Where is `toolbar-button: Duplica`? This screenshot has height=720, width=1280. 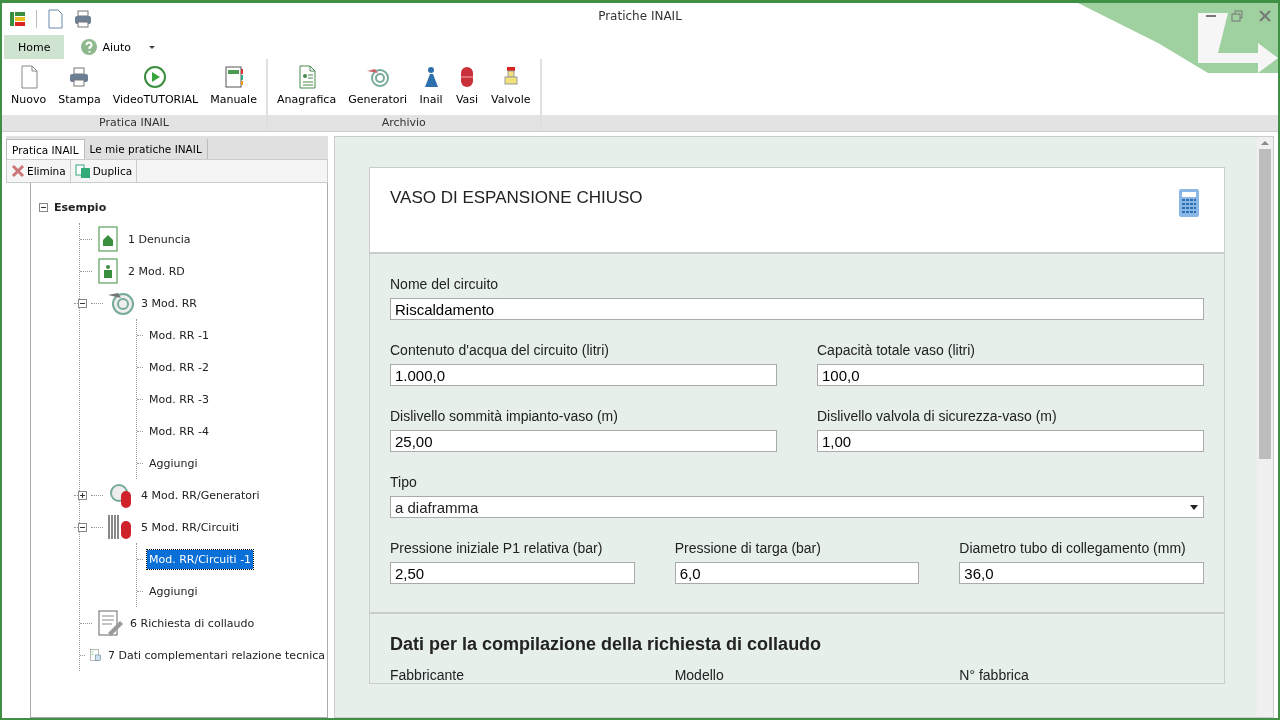 toolbar-button: Duplica is located at coordinates (104, 171).